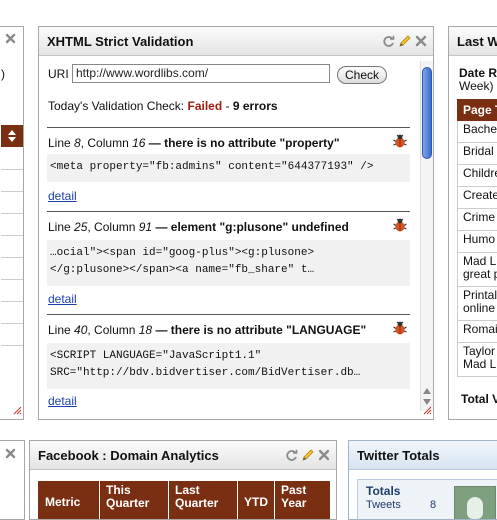 Image resolution: width=497 pixels, height=520 pixels. I want to click on column-header-past-year: Past Year, so click(293, 497).